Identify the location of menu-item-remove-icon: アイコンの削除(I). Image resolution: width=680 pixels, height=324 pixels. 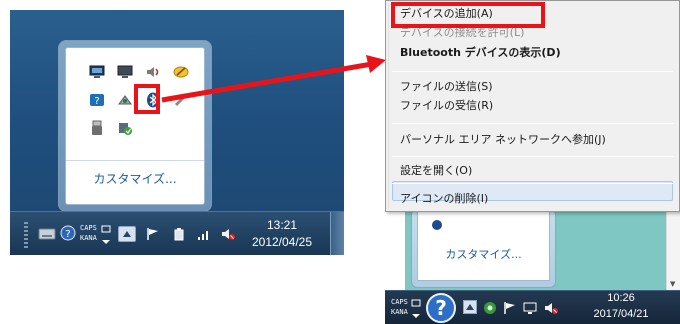
(444, 199).